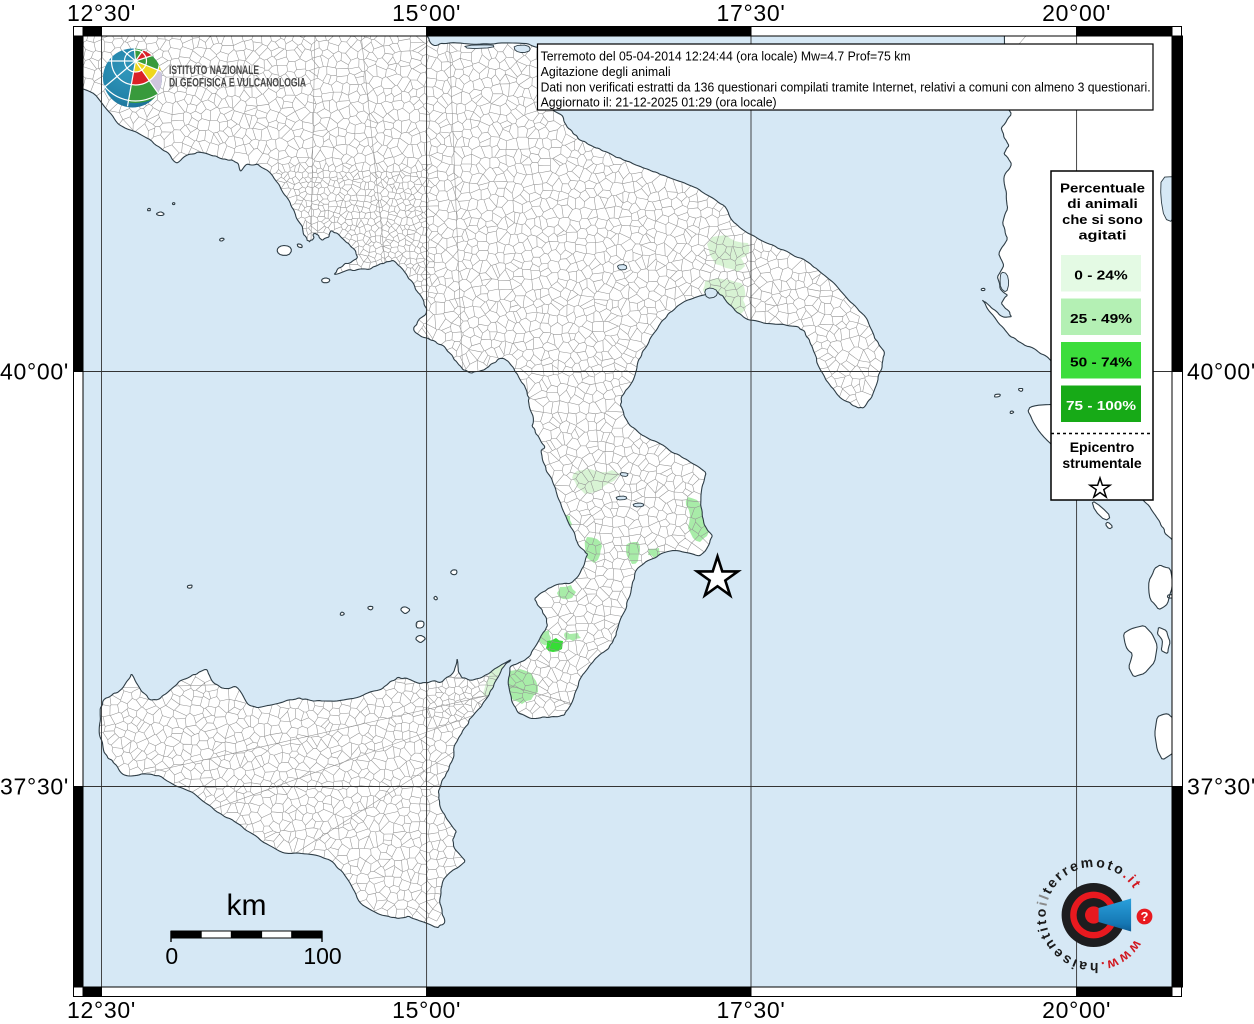 This screenshot has height=1024, width=1254. I want to click on svg-text: 50 - 74%, so click(1101, 361).